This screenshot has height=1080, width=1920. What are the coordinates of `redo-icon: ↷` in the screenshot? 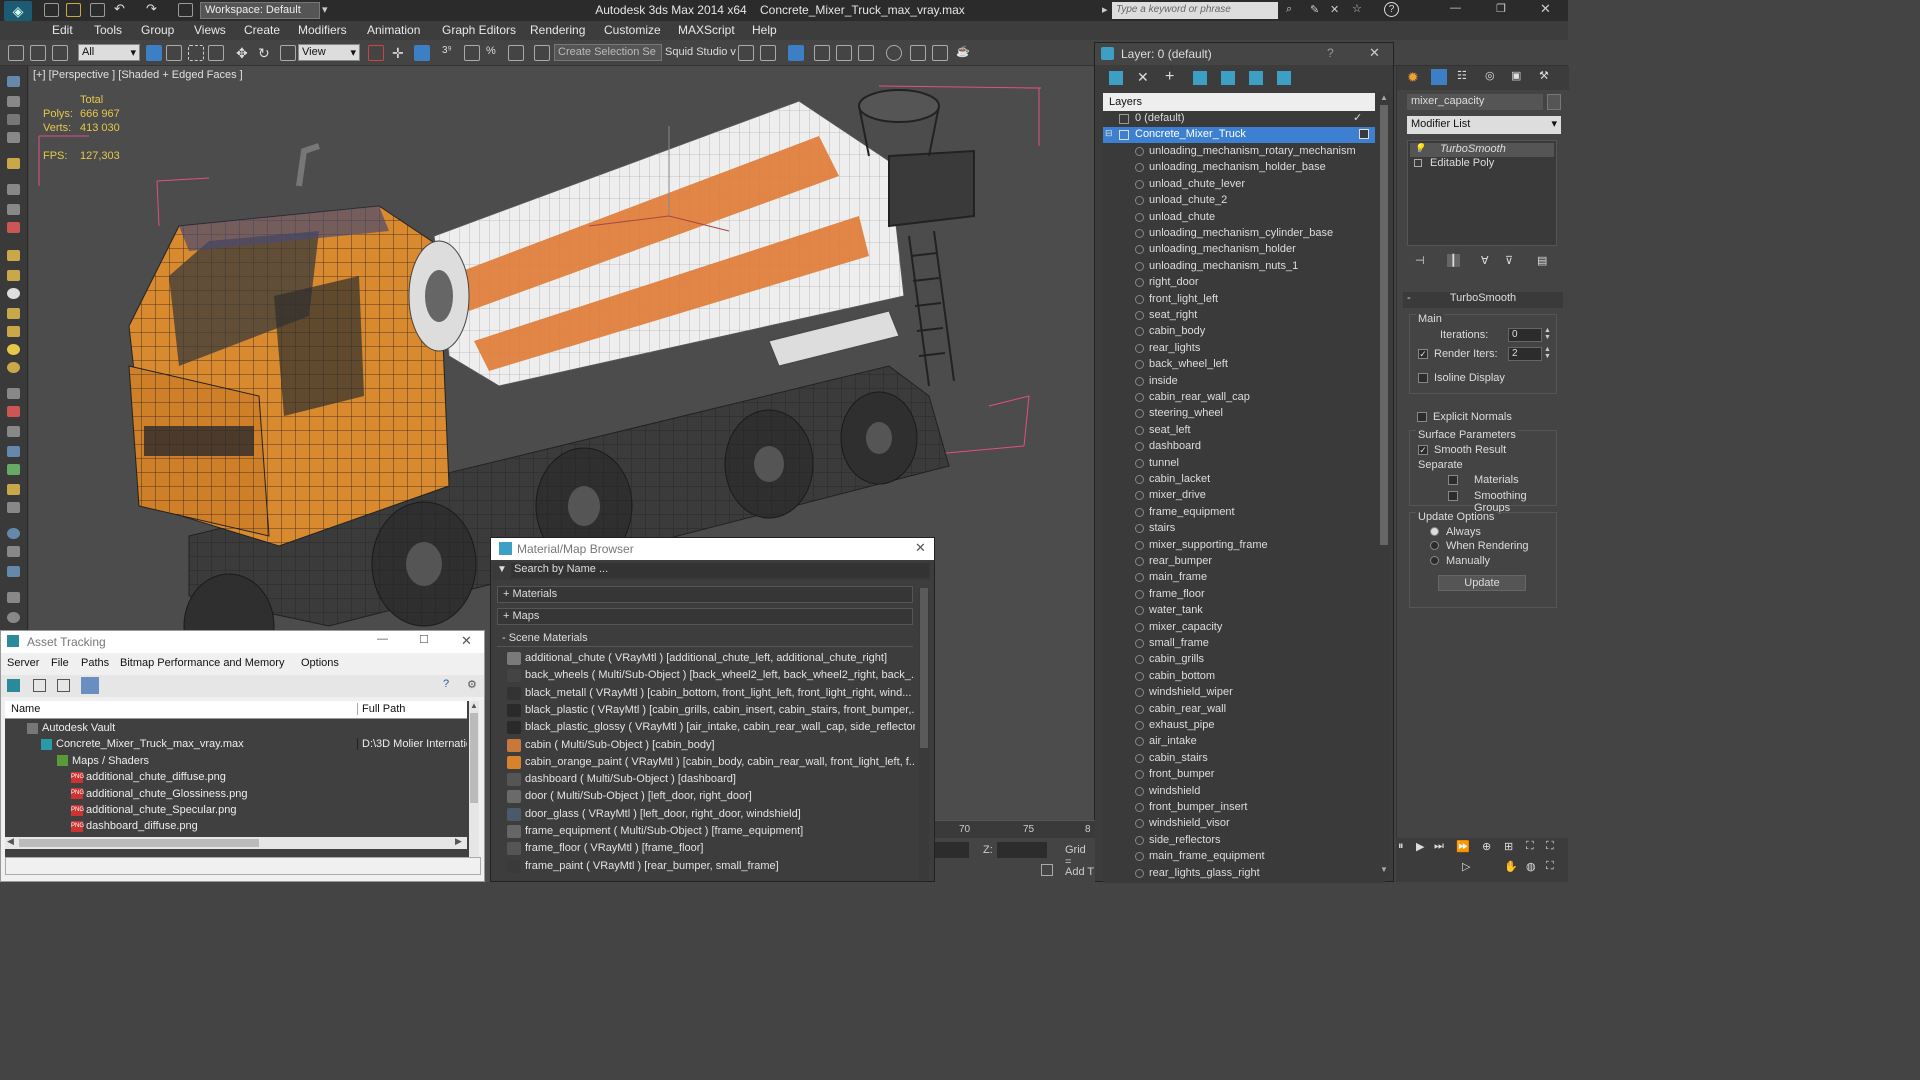 It's located at (153, 8).